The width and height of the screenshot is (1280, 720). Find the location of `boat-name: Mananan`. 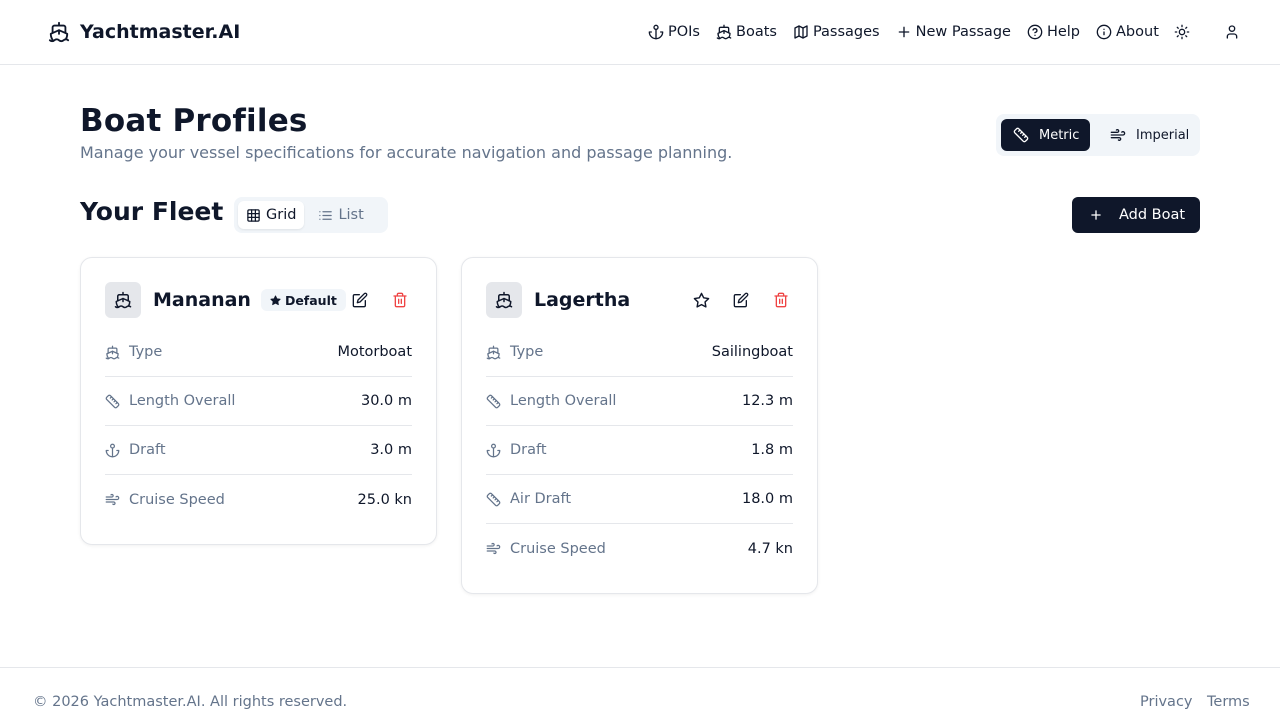

boat-name: Mananan is located at coordinates (202, 300).